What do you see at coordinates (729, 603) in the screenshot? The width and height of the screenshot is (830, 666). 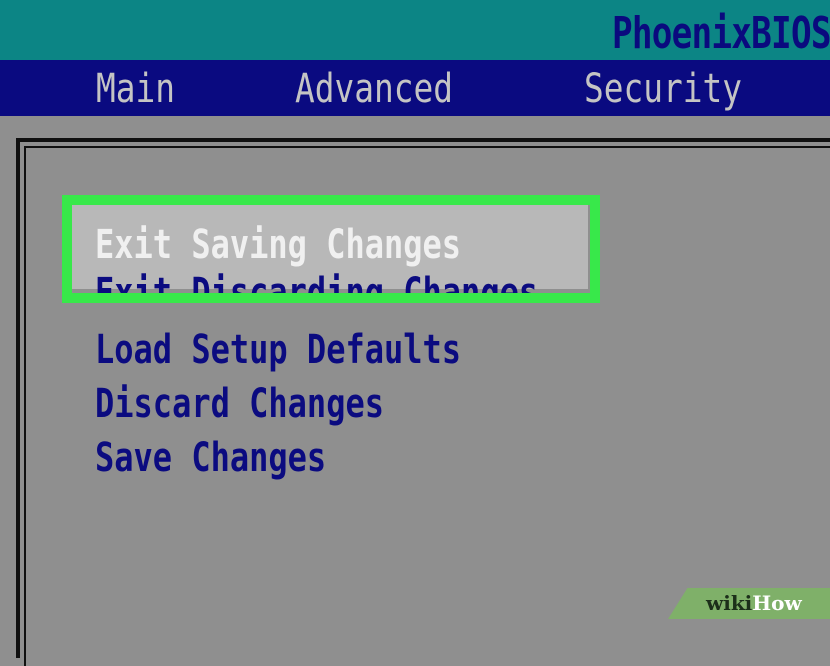 I see `watermark-prefix: wiki` at bounding box center [729, 603].